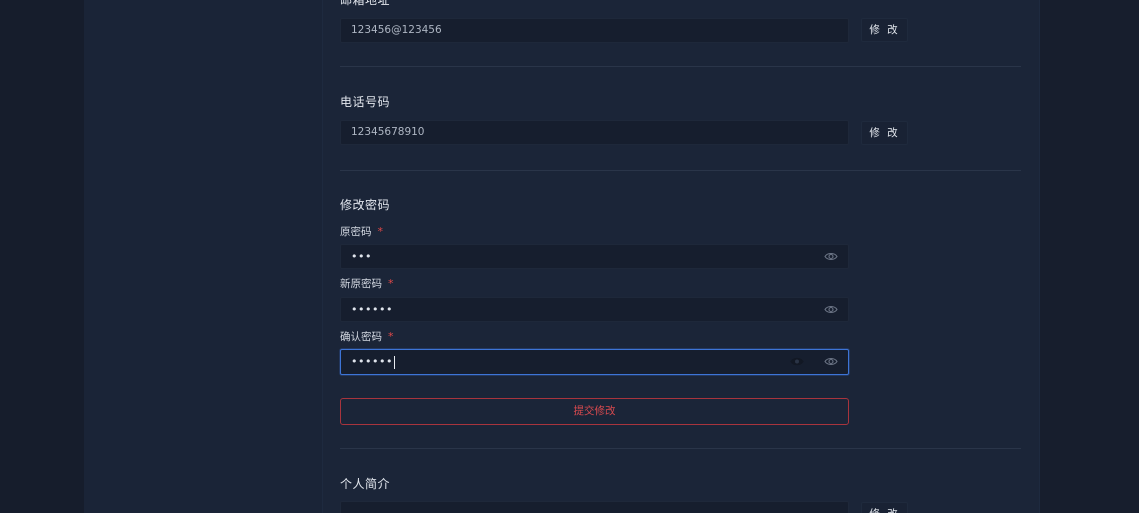 The width and height of the screenshot is (1139, 513). I want to click on email-value: 123456@123456, so click(396, 30).